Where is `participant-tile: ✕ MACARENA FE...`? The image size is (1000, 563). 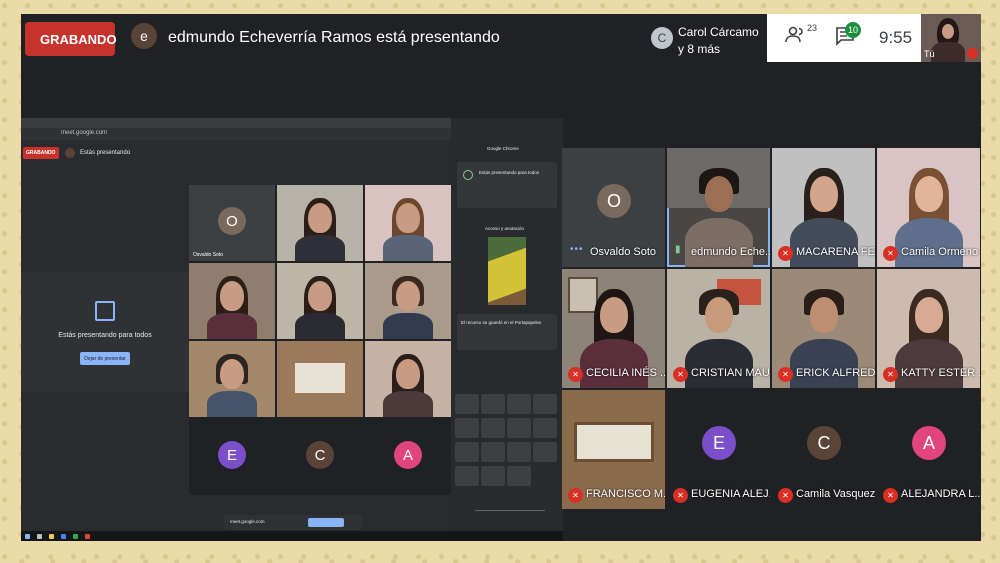
participant-tile: ✕ MACARENA FE... is located at coordinates (823, 207).